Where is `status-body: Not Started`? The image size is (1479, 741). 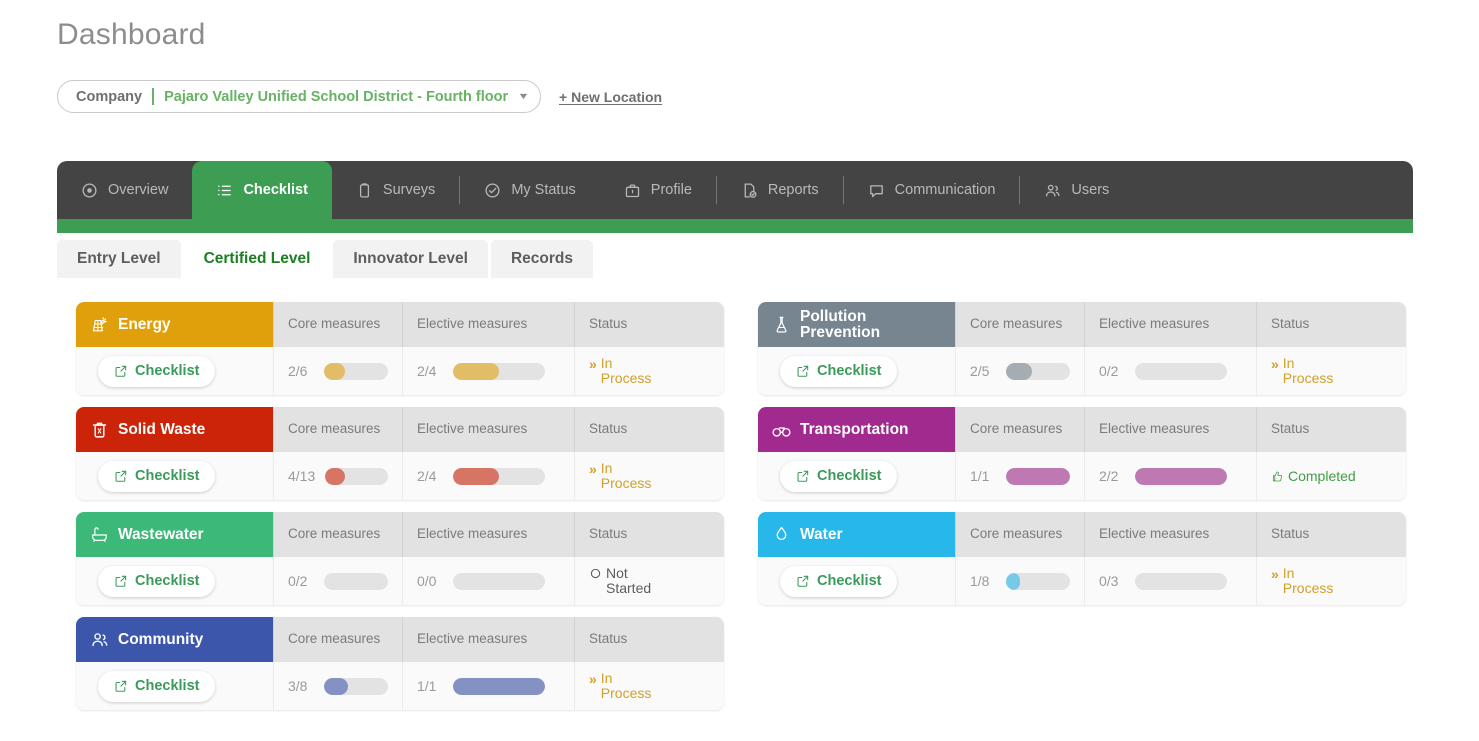
status-body: Not Started is located at coordinates (649, 581).